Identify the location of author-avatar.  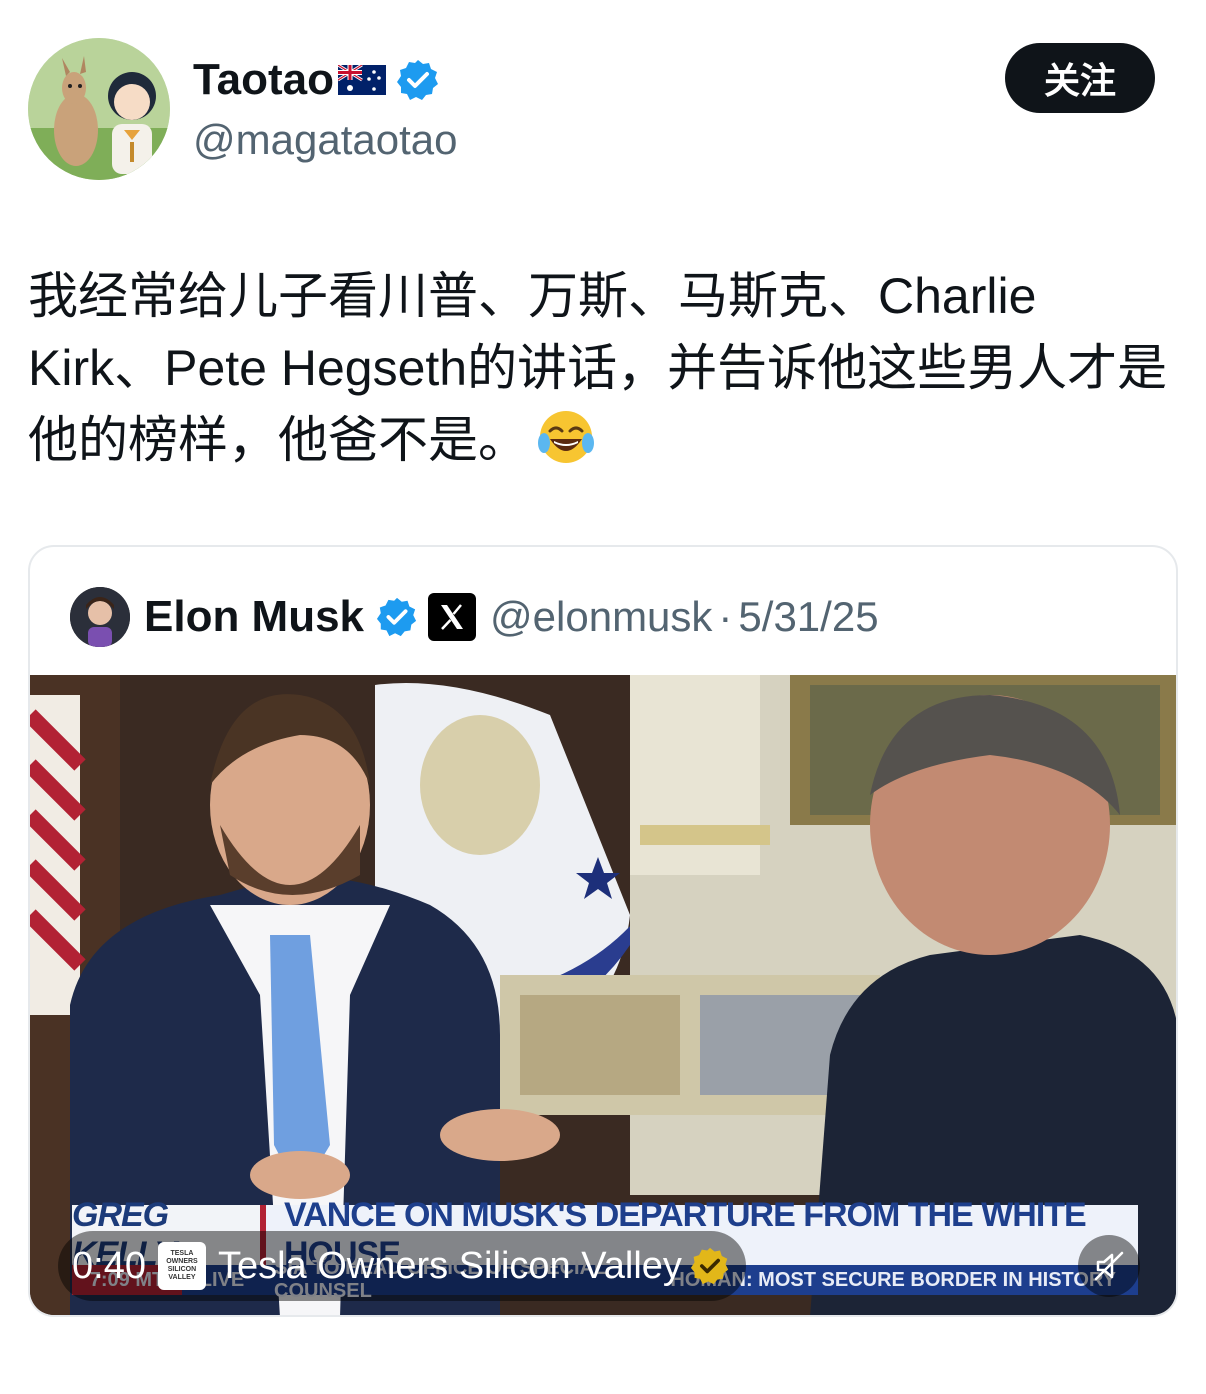
(99, 109).